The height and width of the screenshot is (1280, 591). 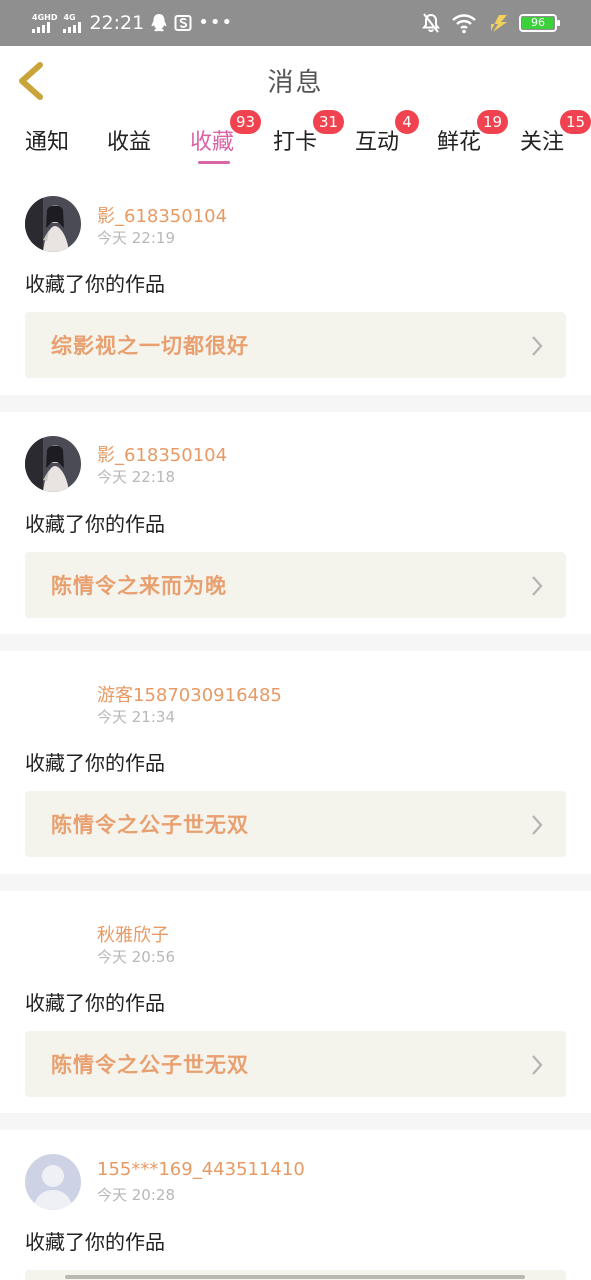 I want to click on username: 游客1587030916485, so click(x=189, y=694).